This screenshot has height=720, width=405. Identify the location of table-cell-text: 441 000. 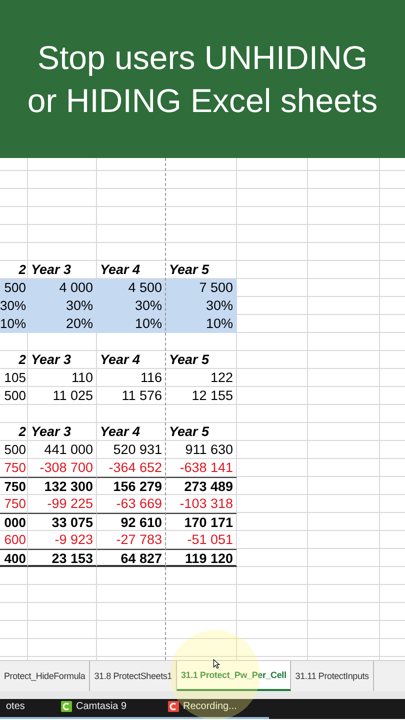
(68, 450).